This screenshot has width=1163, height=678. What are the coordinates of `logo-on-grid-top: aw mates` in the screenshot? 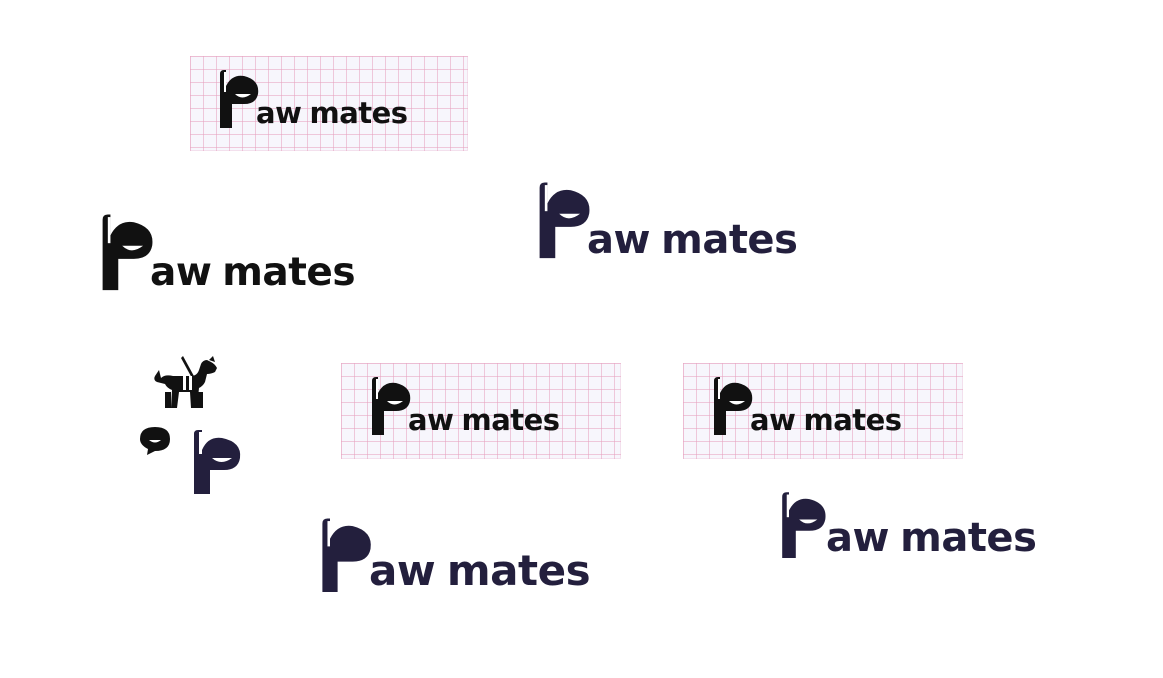 It's located at (313, 98).